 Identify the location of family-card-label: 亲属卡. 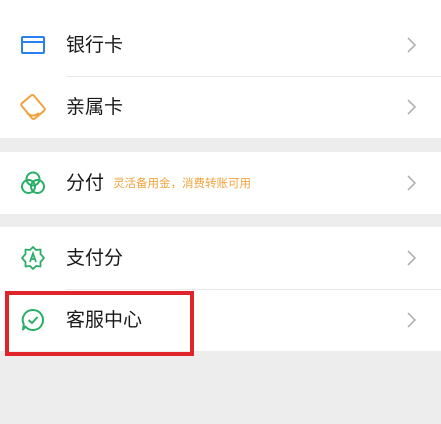
(95, 107).